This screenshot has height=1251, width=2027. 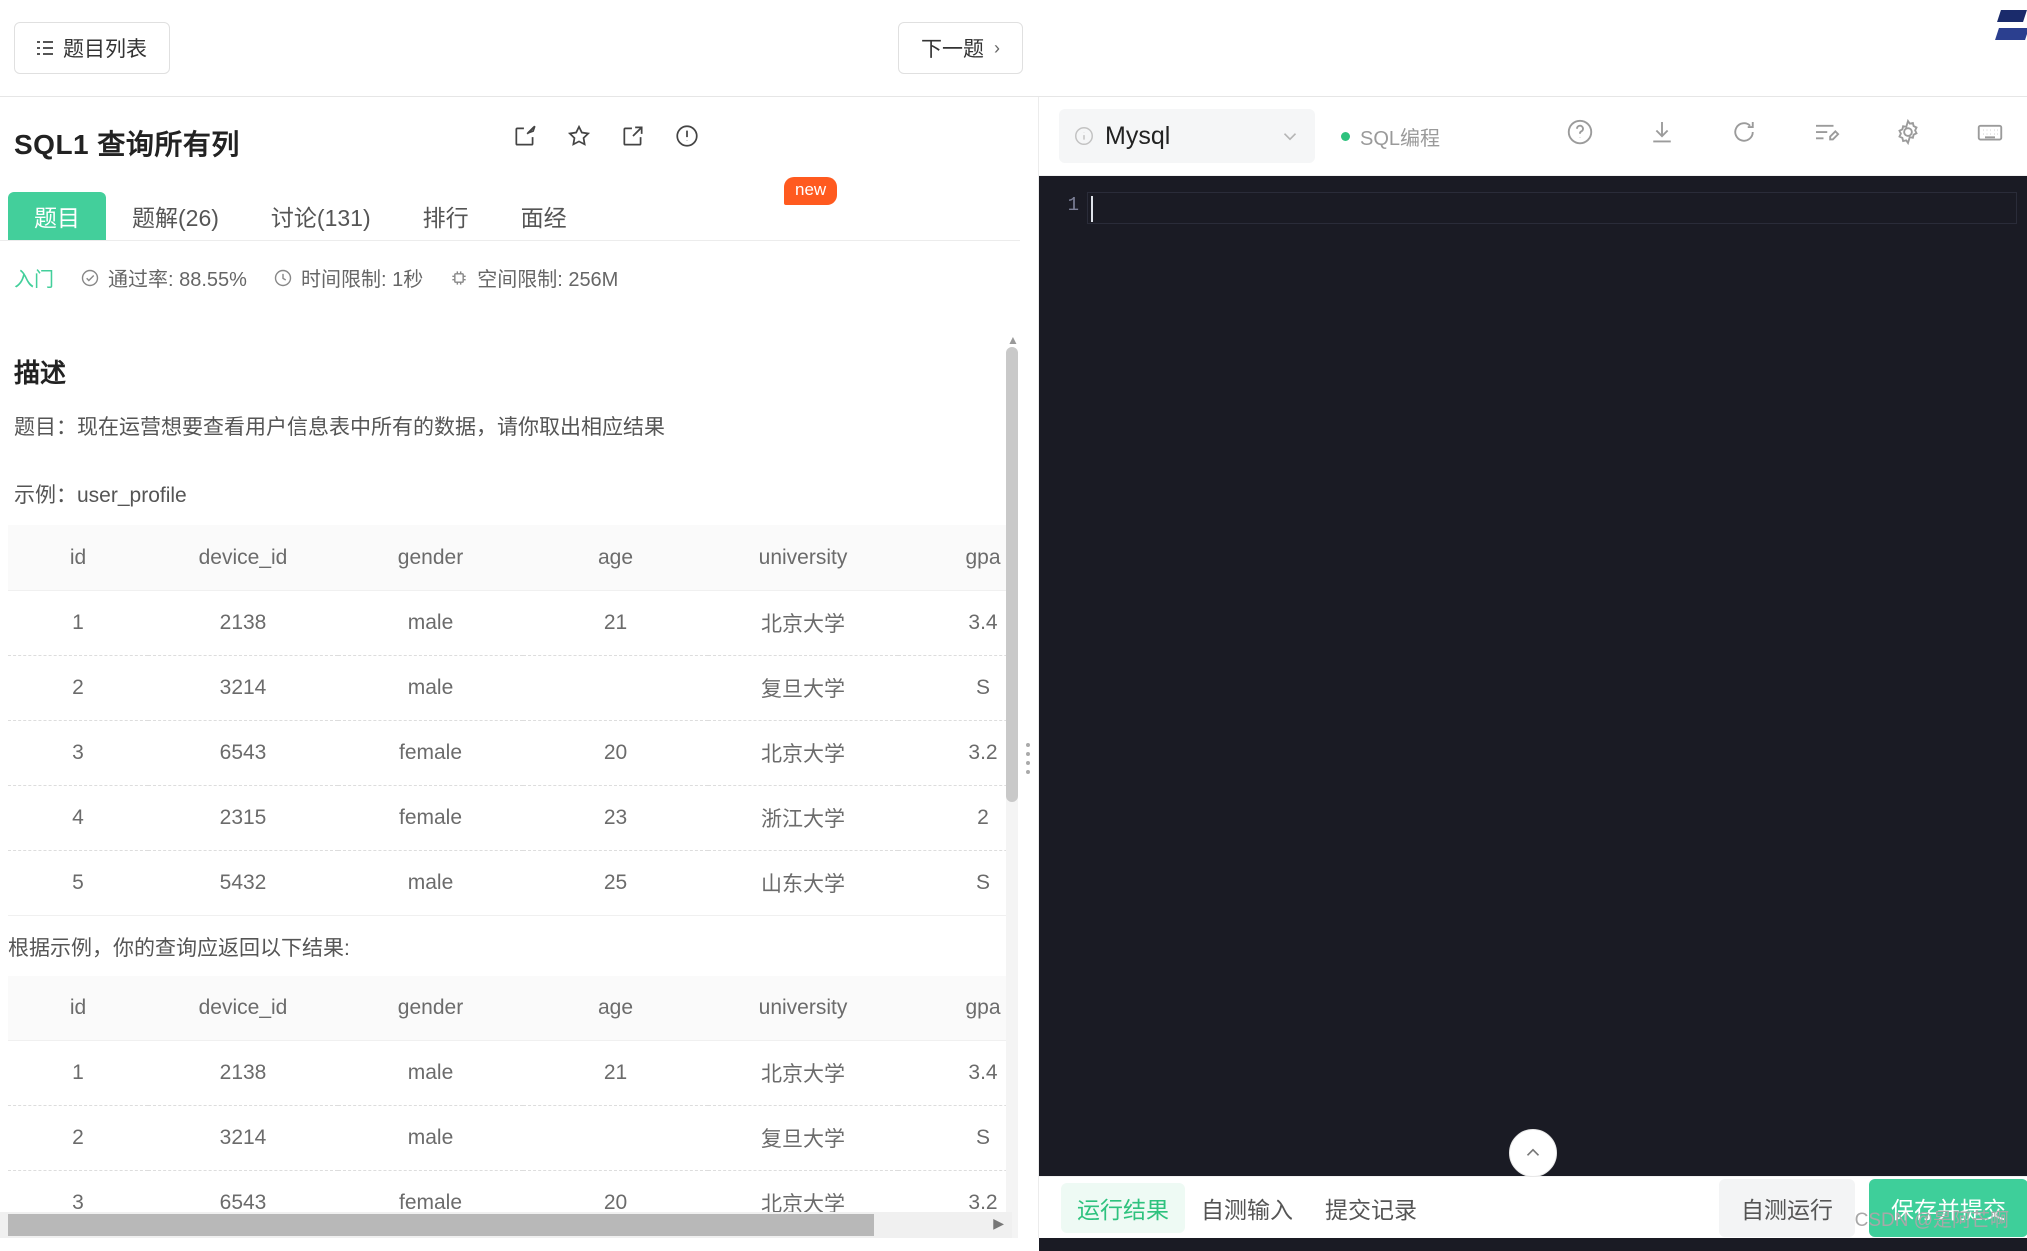 What do you see at coordinates (1990, 132) in the screenshot?
I see `keyboard-icon` at bounding box center [1990, 132].